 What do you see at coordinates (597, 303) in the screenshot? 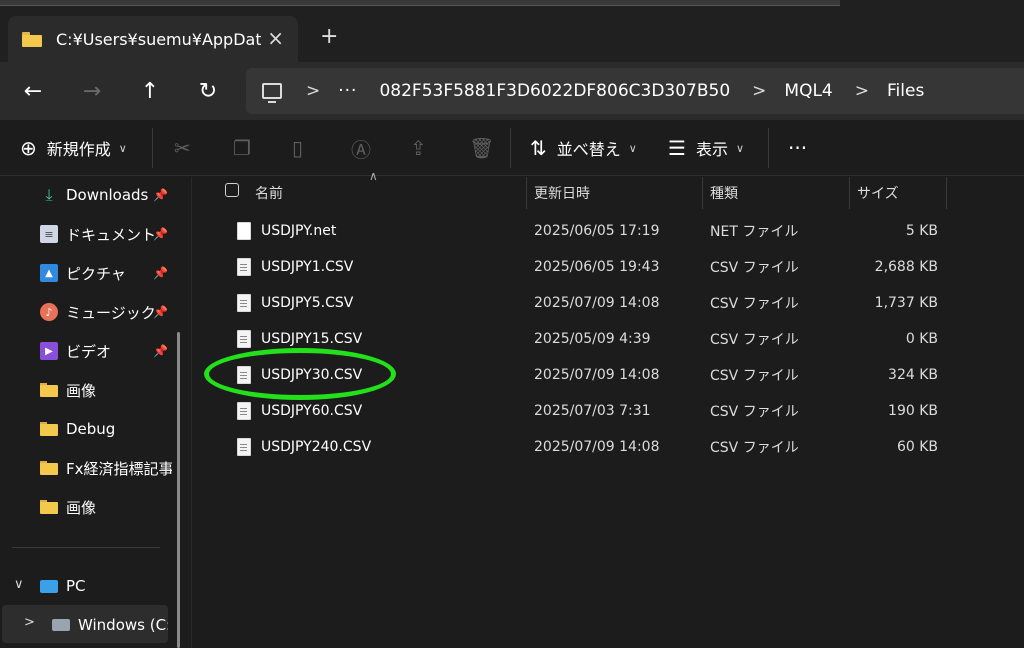
I see `file-date: 2025/07/09 14:08` at bounding box center [597, 303].